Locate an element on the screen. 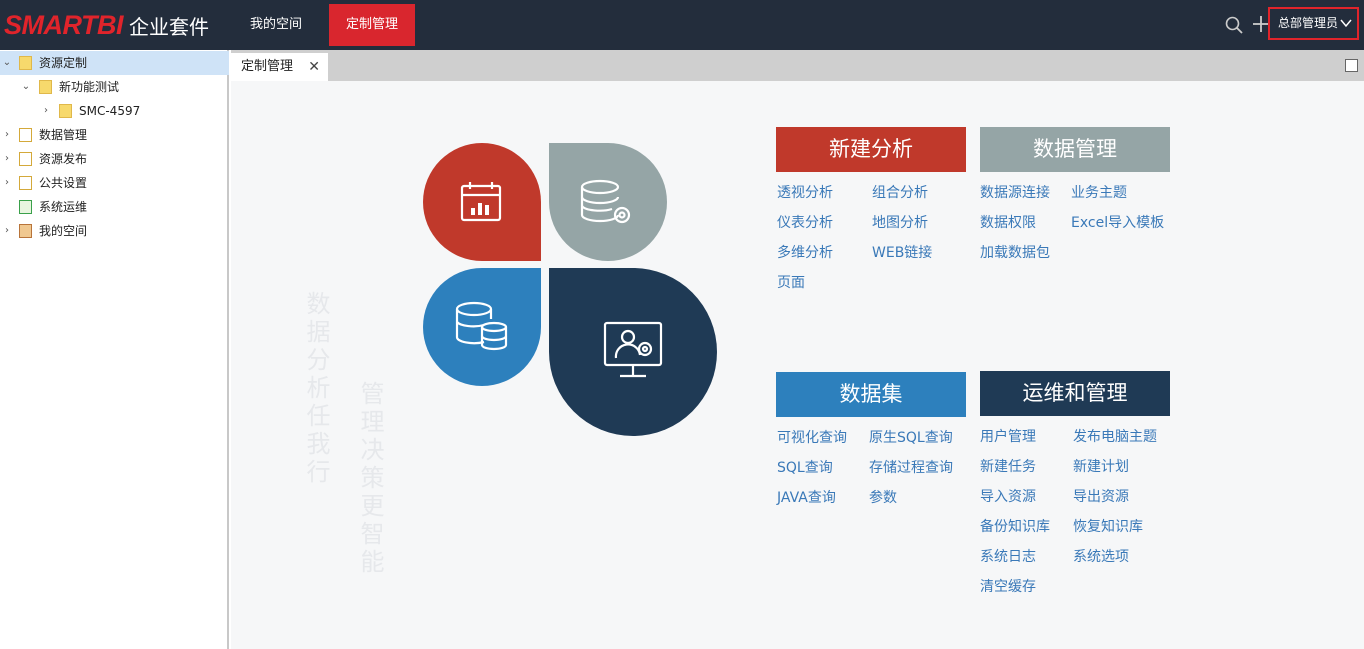  user-name: 总部管理员 is located at coordinates (1308, 23).